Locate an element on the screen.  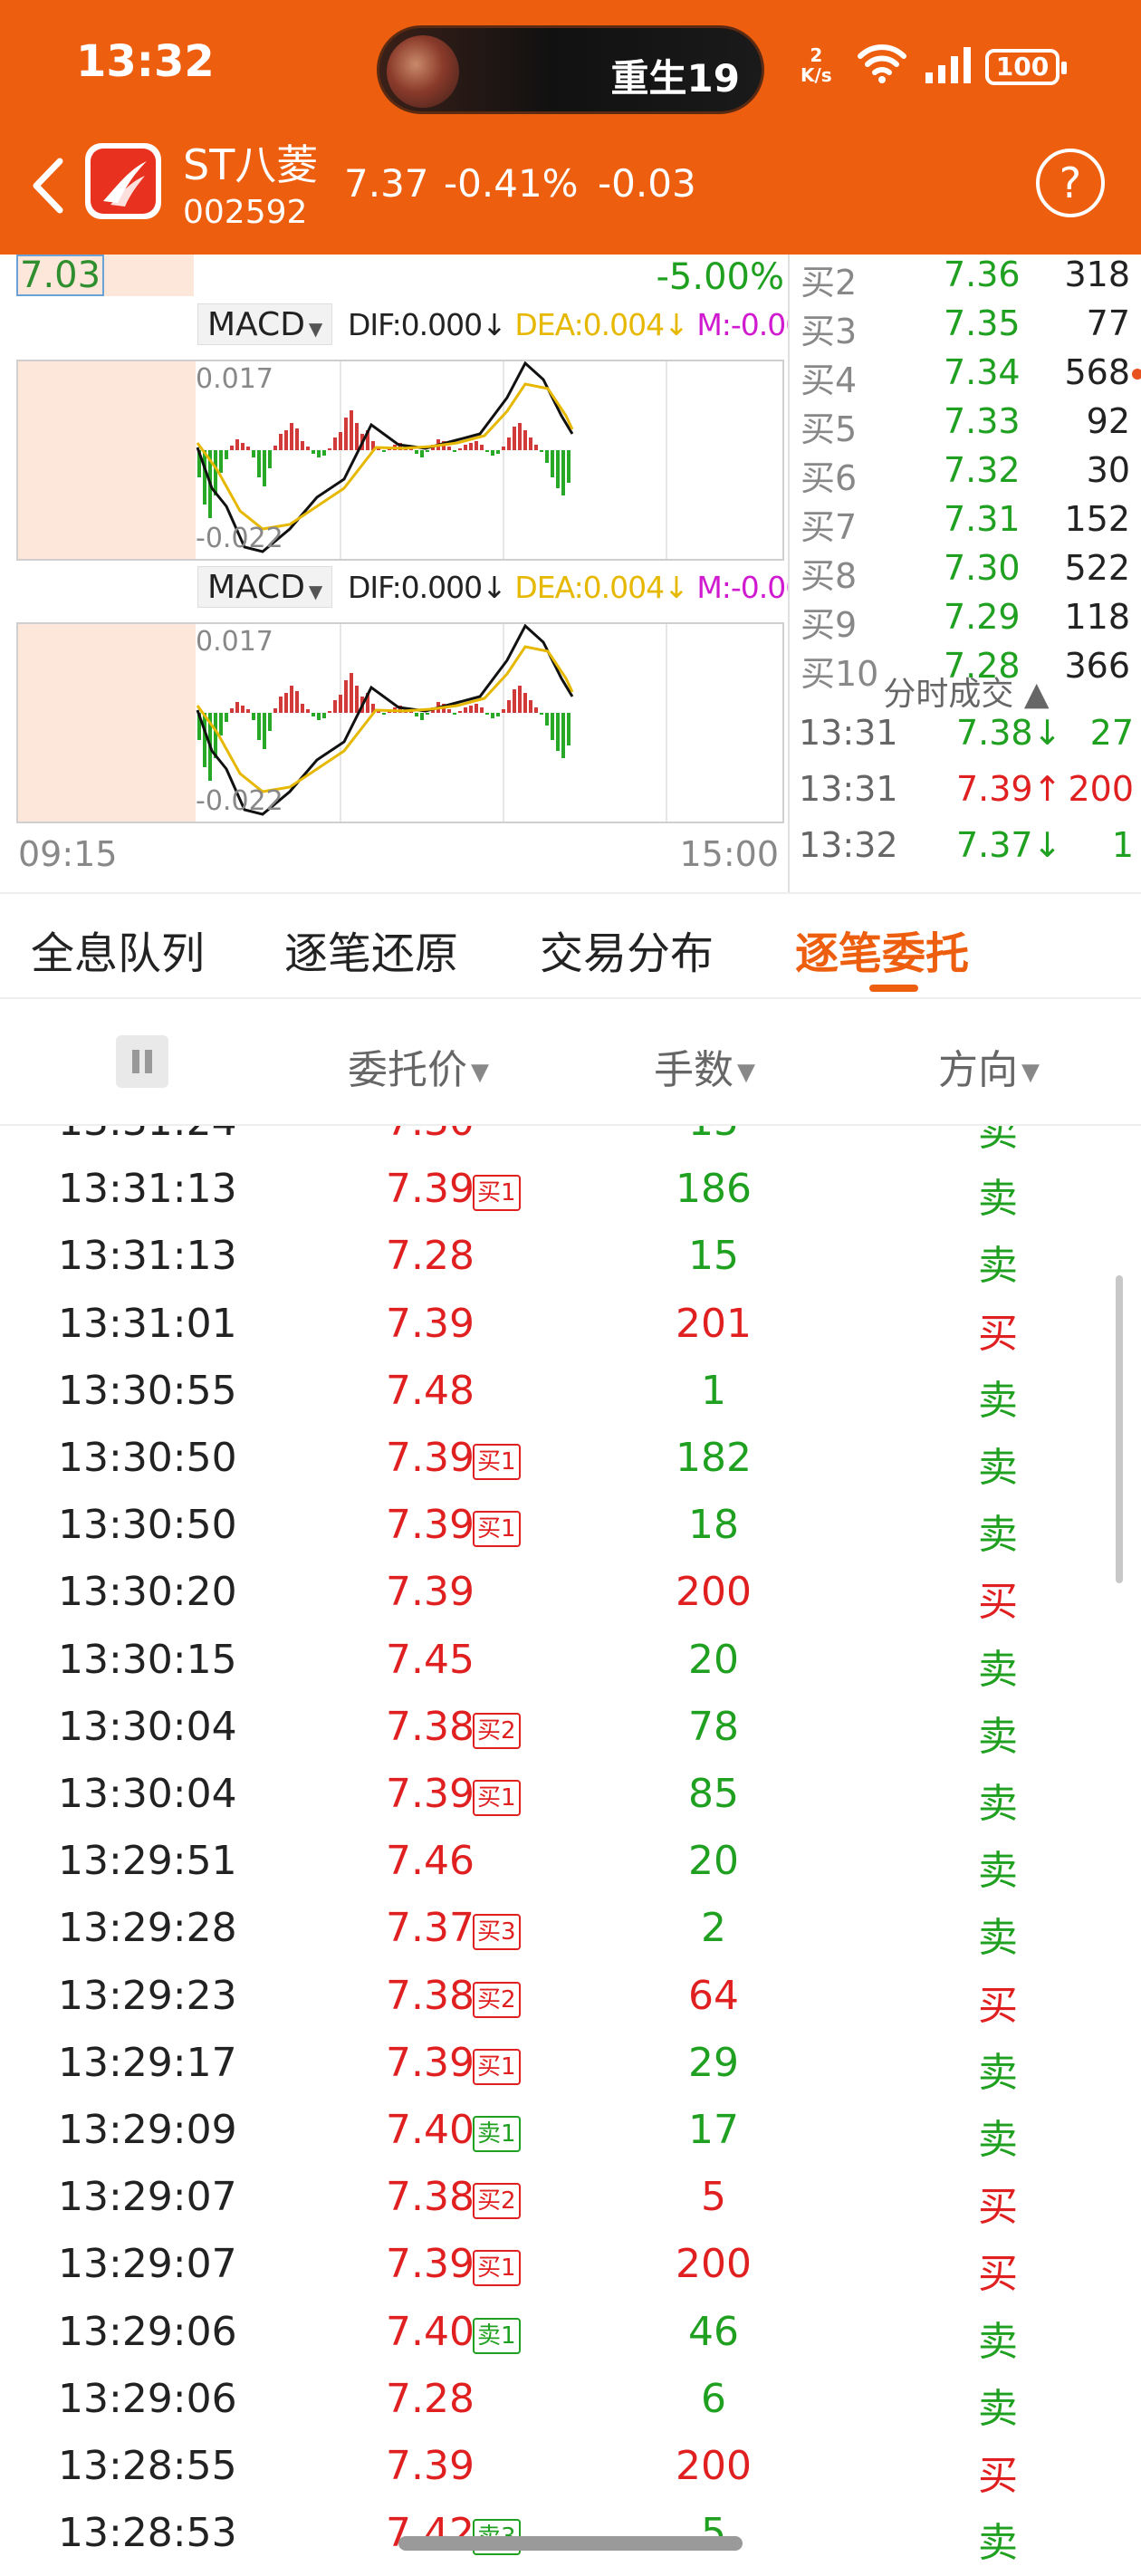
book-row: 买8 7.30 522 is located at coordinates (965, 572).